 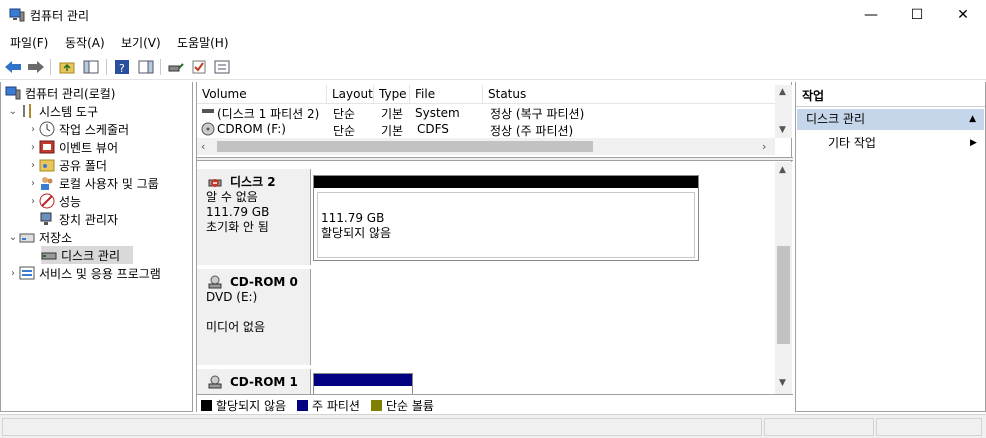 I want to click on tree-item-disk-management: 디스크 관리, so click(x=87, y=255).